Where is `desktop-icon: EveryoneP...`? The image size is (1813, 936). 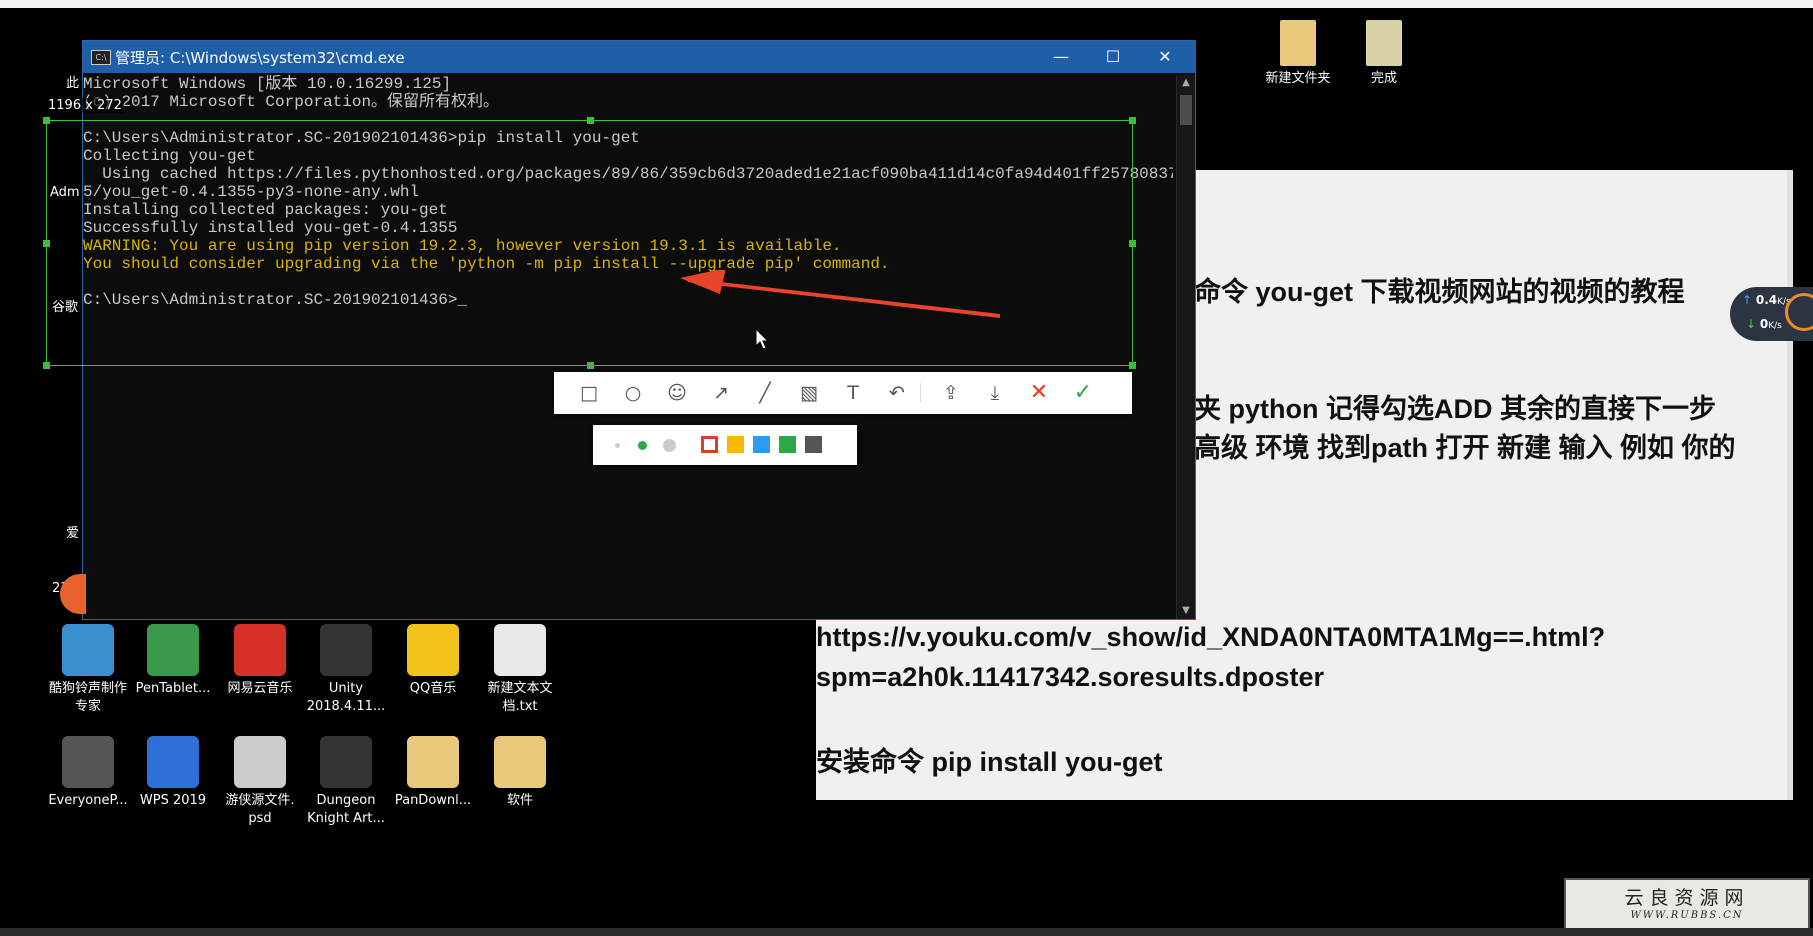 desktop-icon: EveryoneP... is located at coordinates (88, 773).